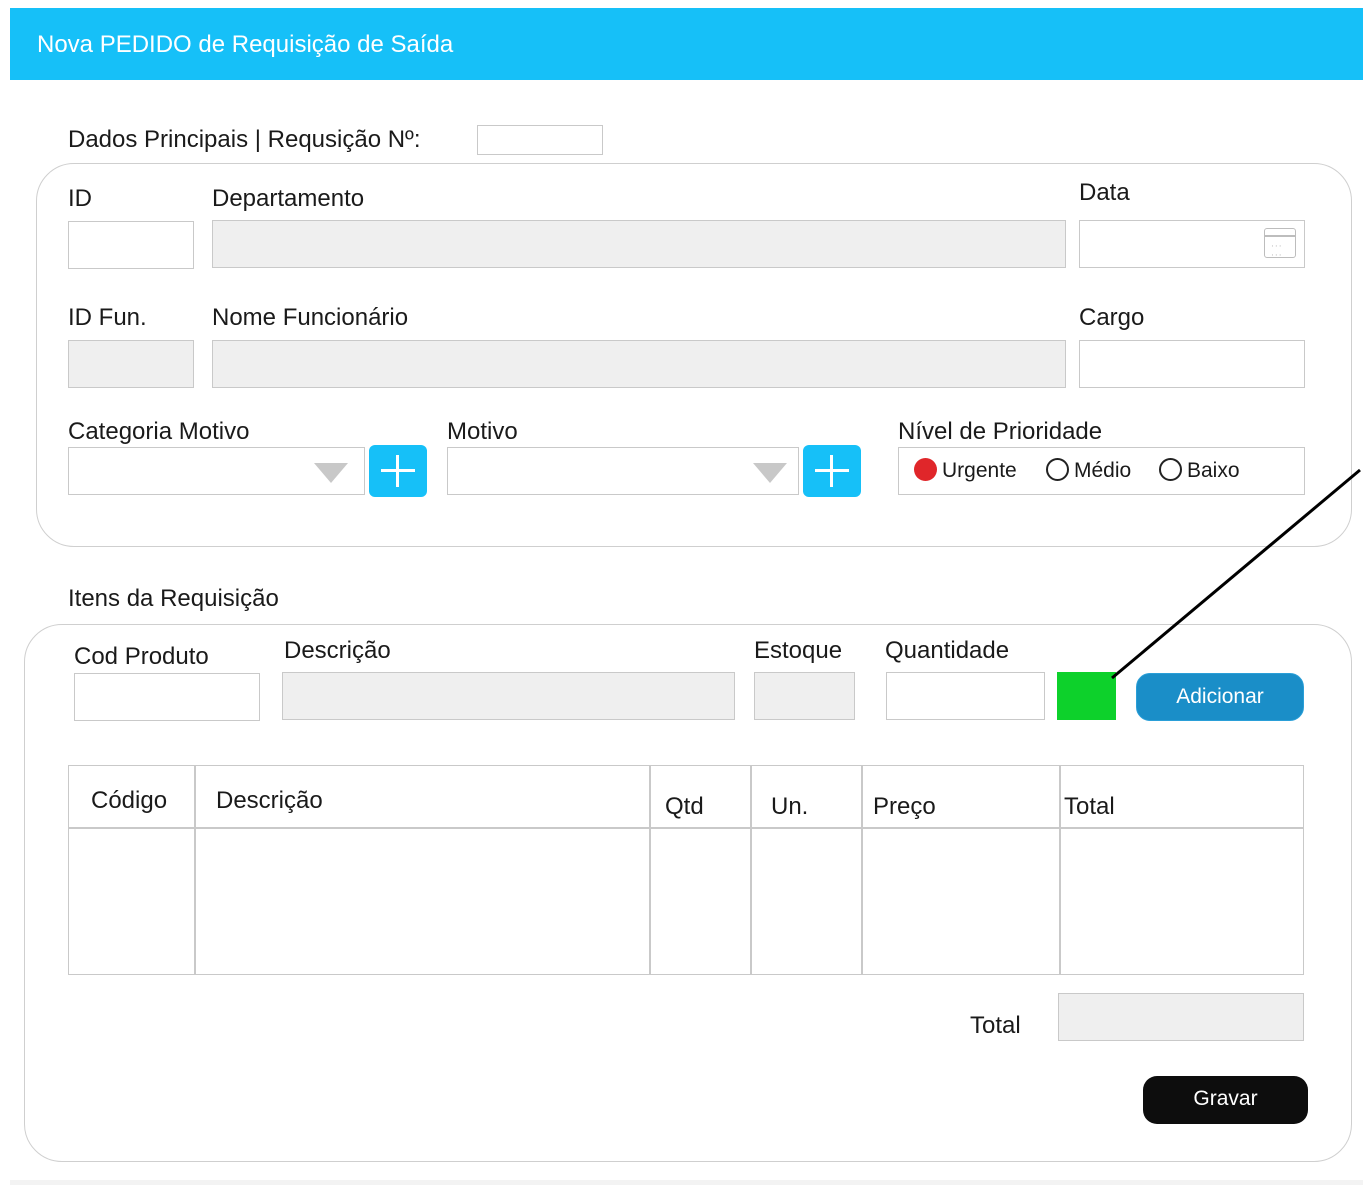 This screenshot has width=1363, height=1185. I want to click on date-field: ··· ···, so click(1192, 244).